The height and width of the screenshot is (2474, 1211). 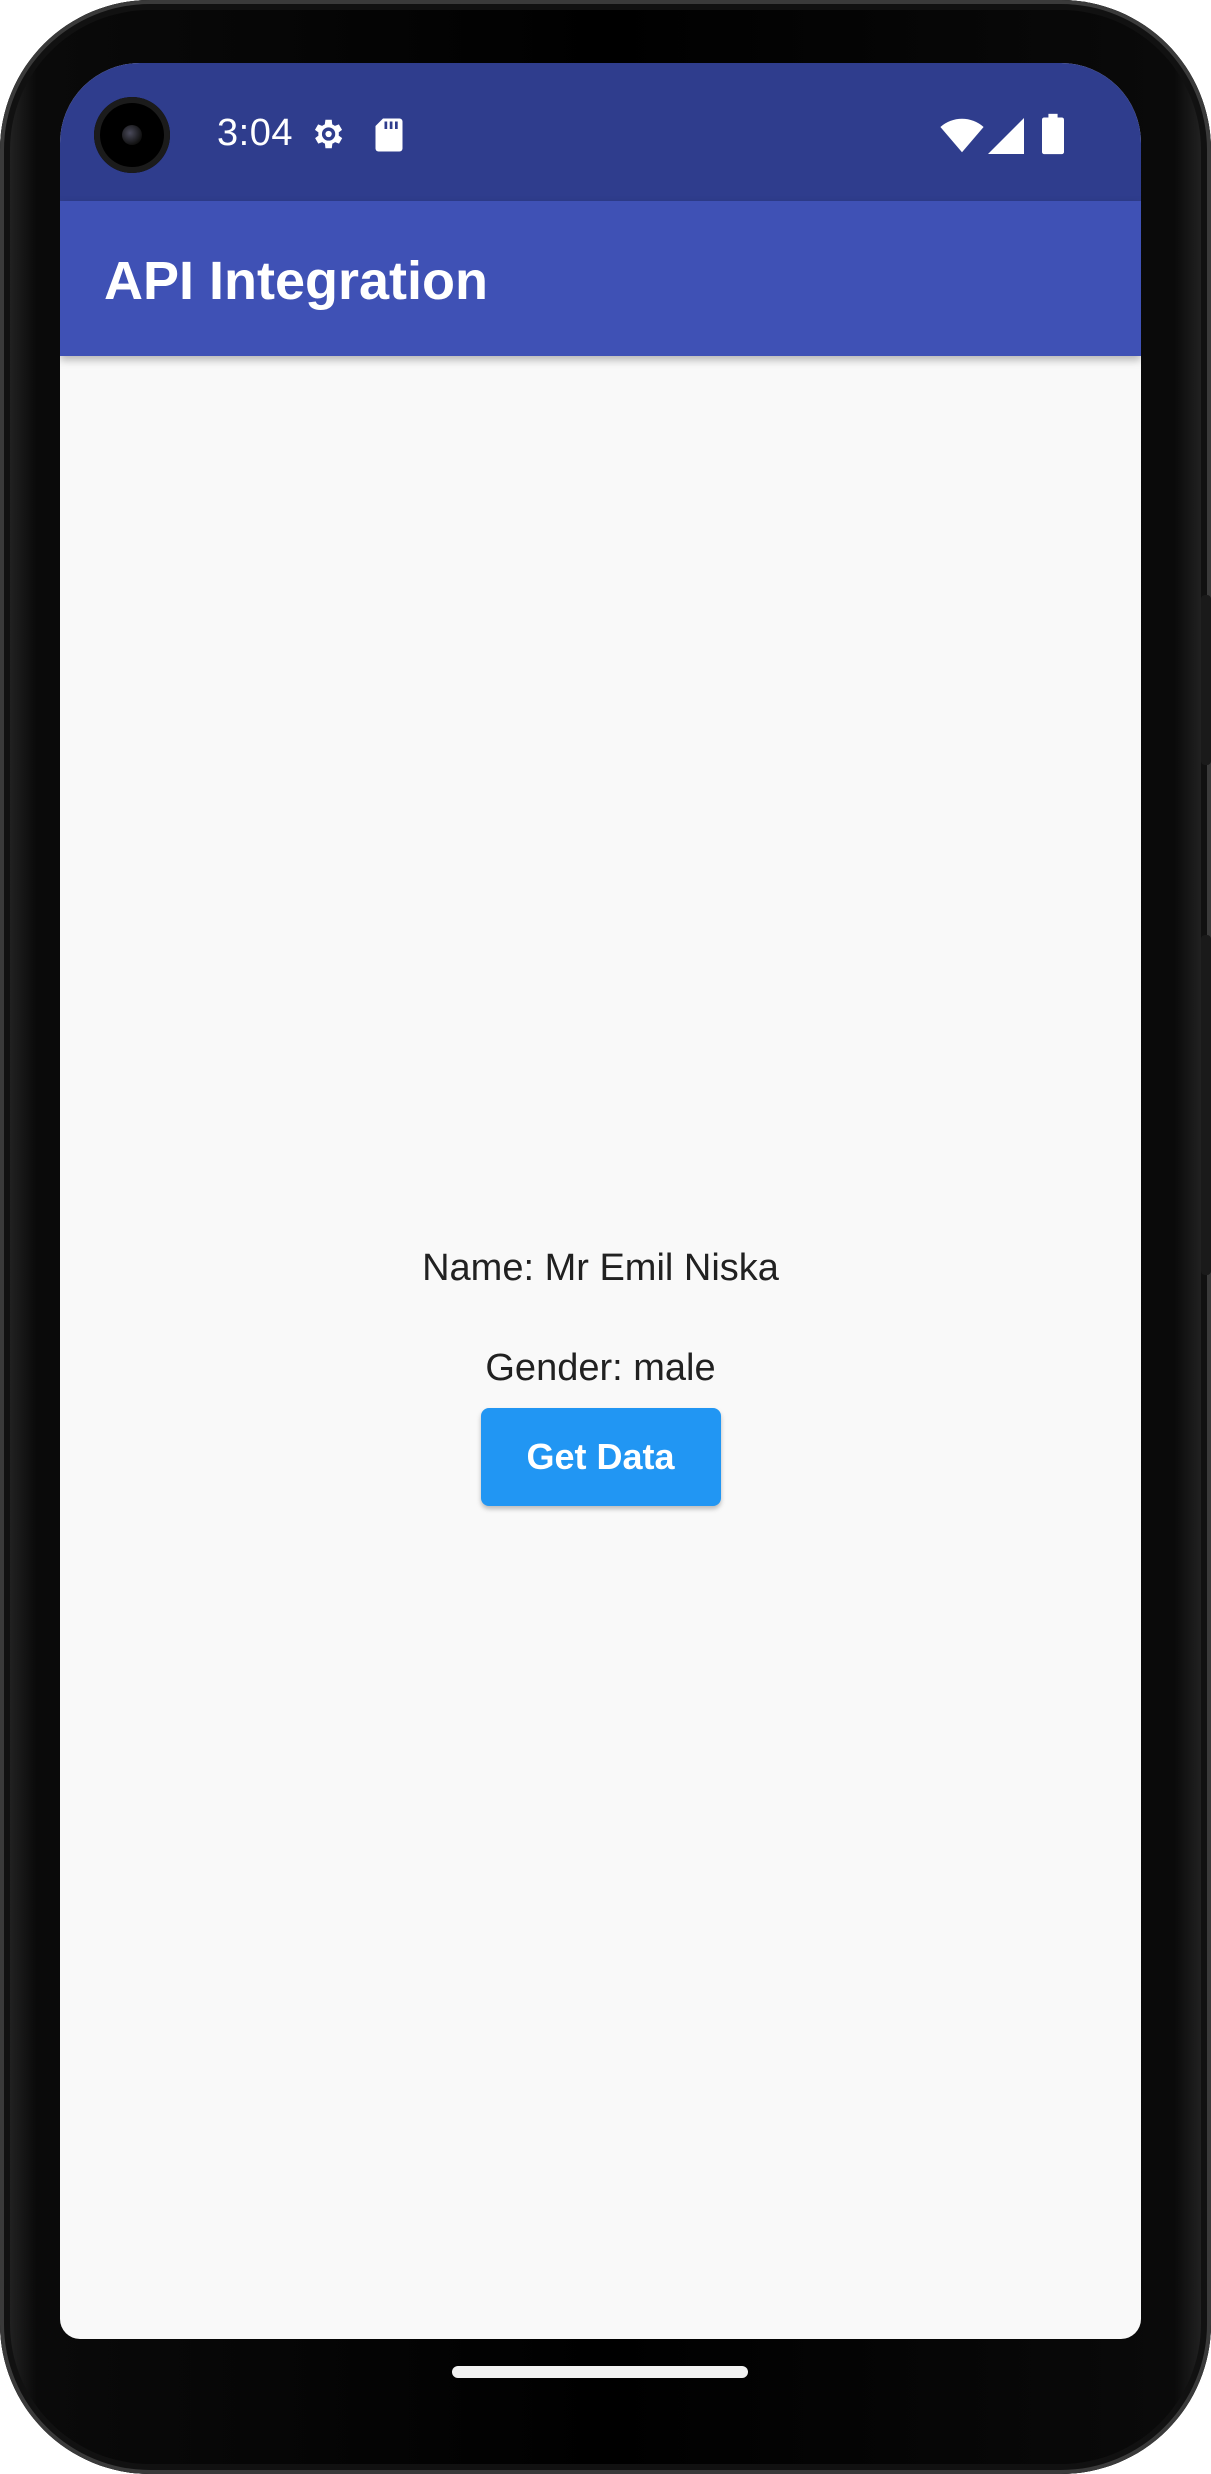 I want to click on home-gesture-bar, so click(x=600, y=2372).